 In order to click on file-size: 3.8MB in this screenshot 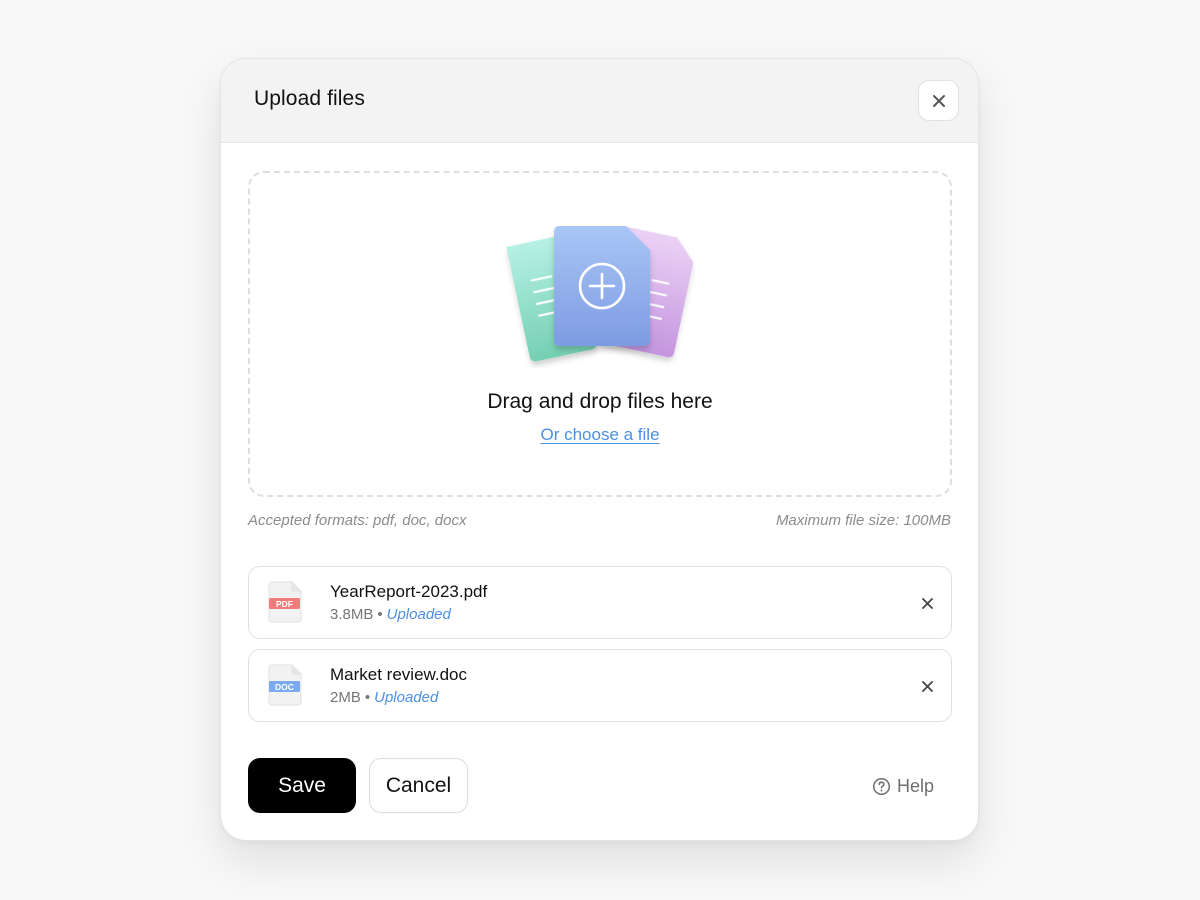, I will do `click(352, 614)`.